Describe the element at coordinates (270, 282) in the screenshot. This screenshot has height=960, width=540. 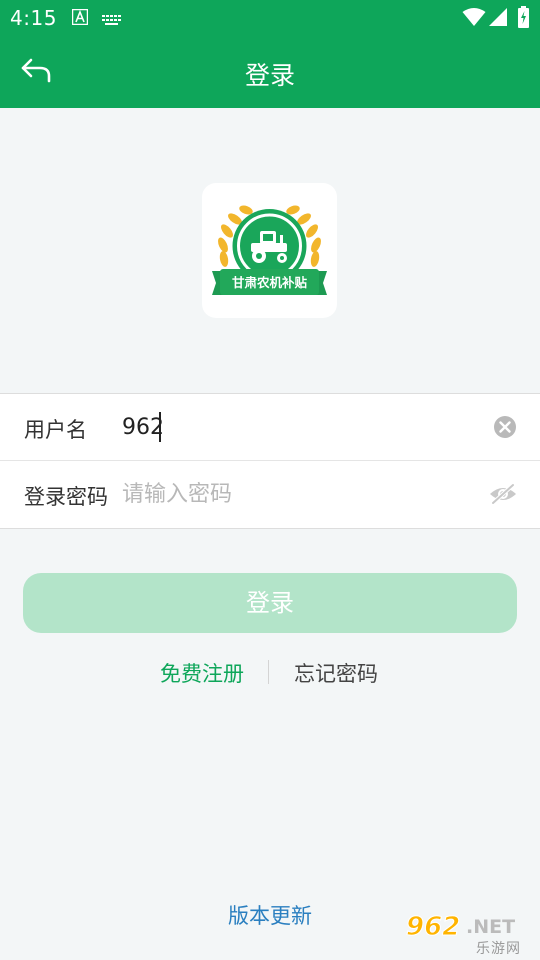
I see `logo-text: 甘肃农机补贴` at that location.